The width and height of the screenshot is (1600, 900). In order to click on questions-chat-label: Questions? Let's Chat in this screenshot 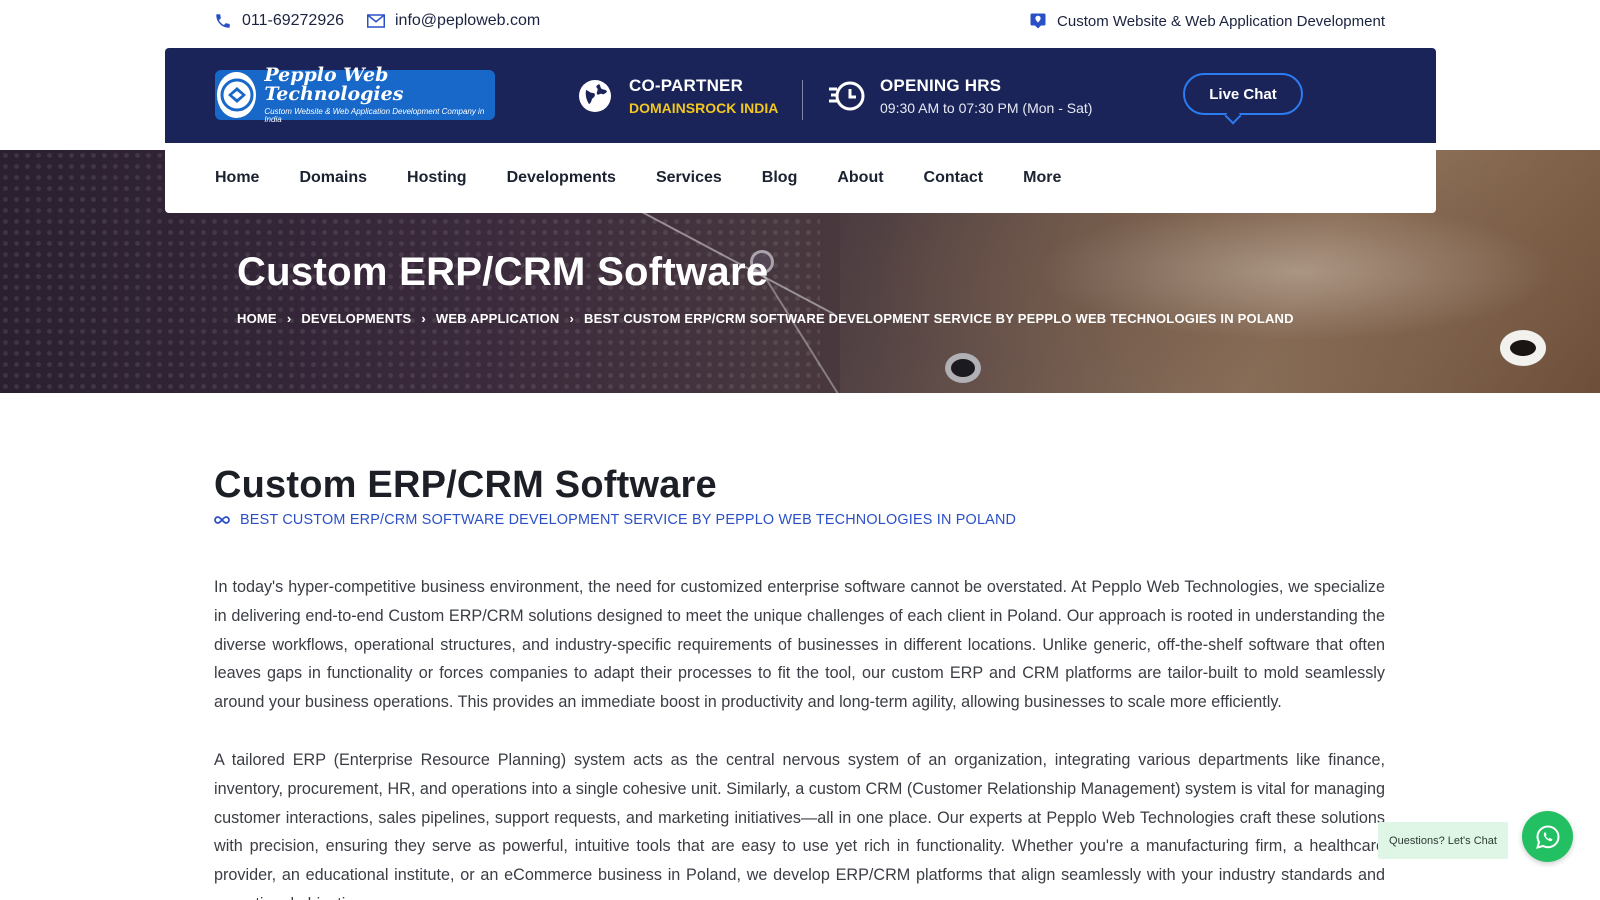, I will do `click(1443, 840)`.